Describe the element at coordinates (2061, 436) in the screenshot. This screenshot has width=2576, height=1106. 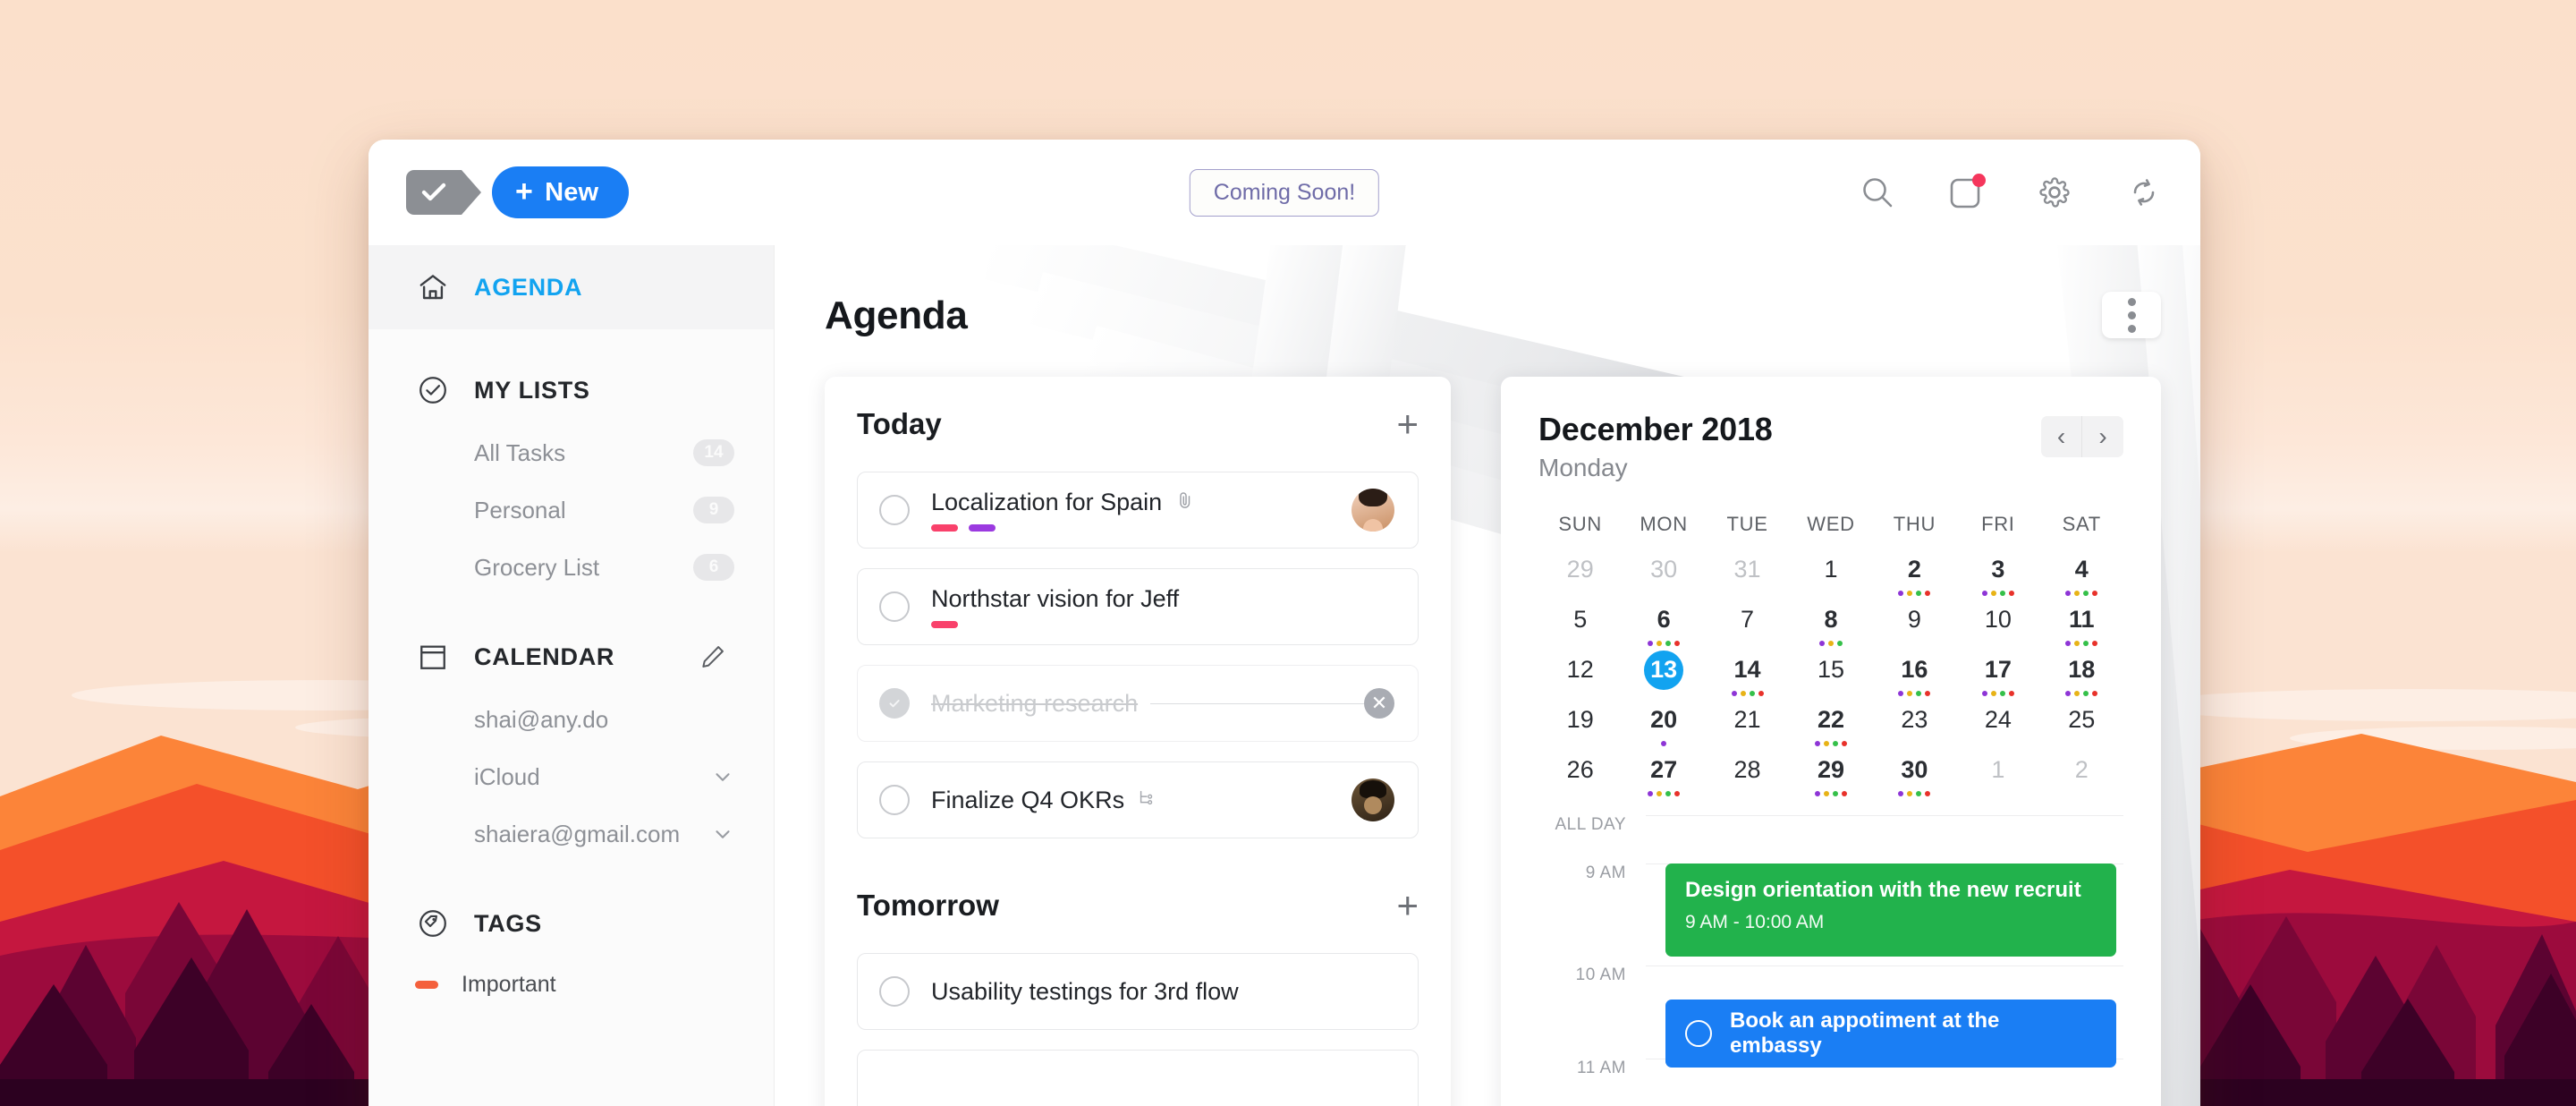
I see `chevron-left-icon: ‹` at that location.